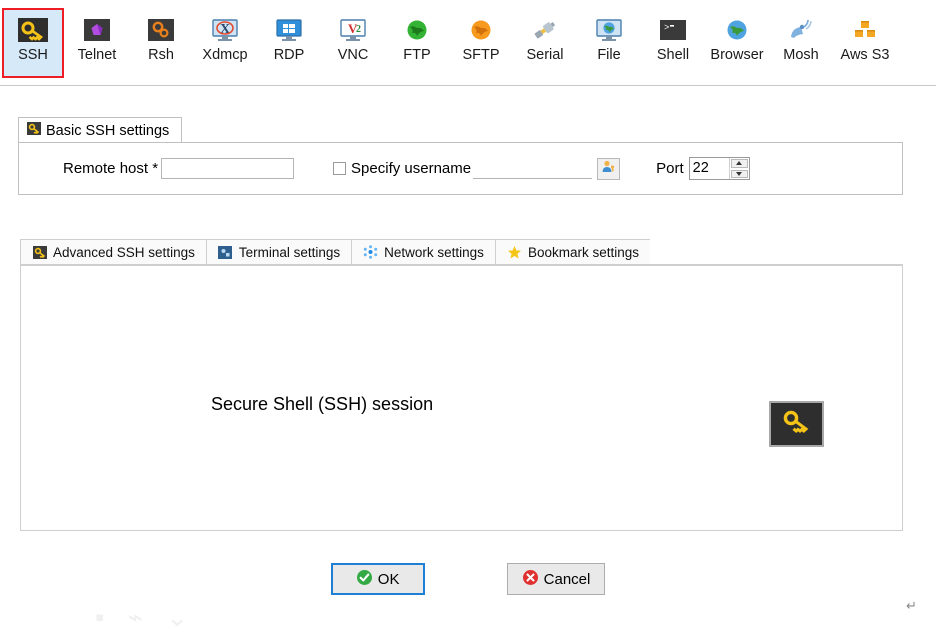 Image resolution: width=936 pixels, height=633 pixels. Describe the element at coordinates (673, 55) in the screenshot. I see `session-type-label: Shell` at that location.